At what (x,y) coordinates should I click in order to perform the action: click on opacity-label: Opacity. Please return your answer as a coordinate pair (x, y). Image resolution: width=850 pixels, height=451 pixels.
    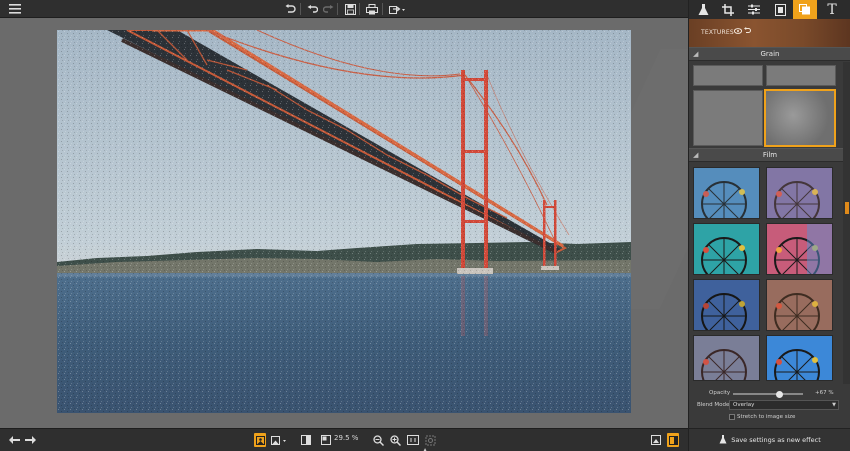
    Looking at the image, I should click on (720, 393).